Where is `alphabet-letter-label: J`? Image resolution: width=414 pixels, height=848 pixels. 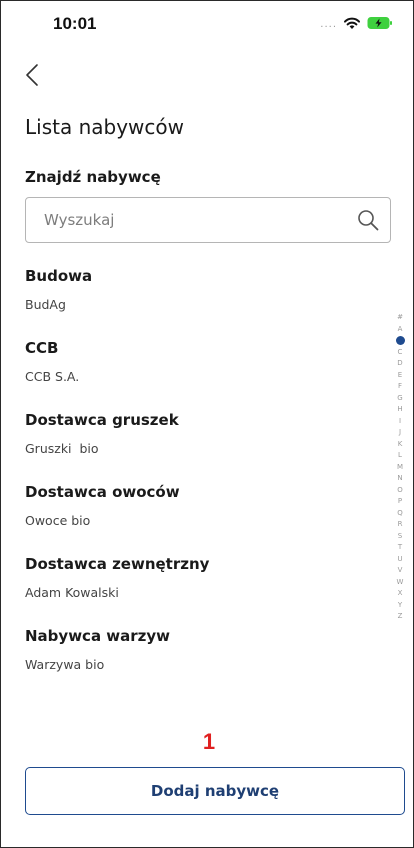
alphabet-letter-label: J is located at coordinates (400, 432).